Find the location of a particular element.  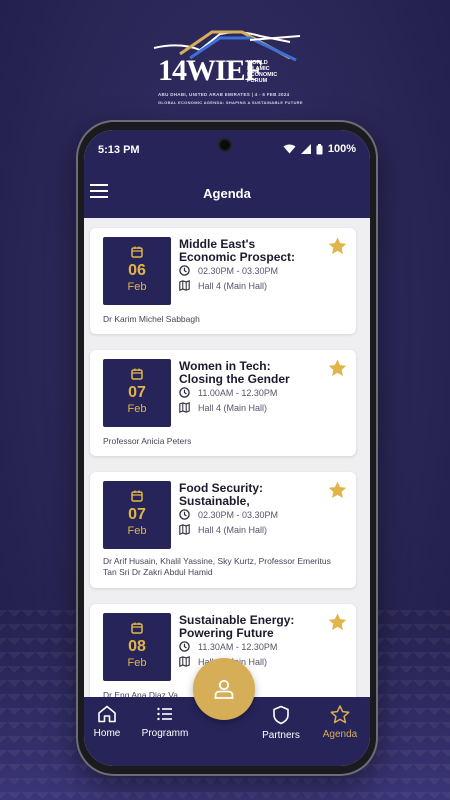

nav-home: Home is located at coordinates (110, 722).